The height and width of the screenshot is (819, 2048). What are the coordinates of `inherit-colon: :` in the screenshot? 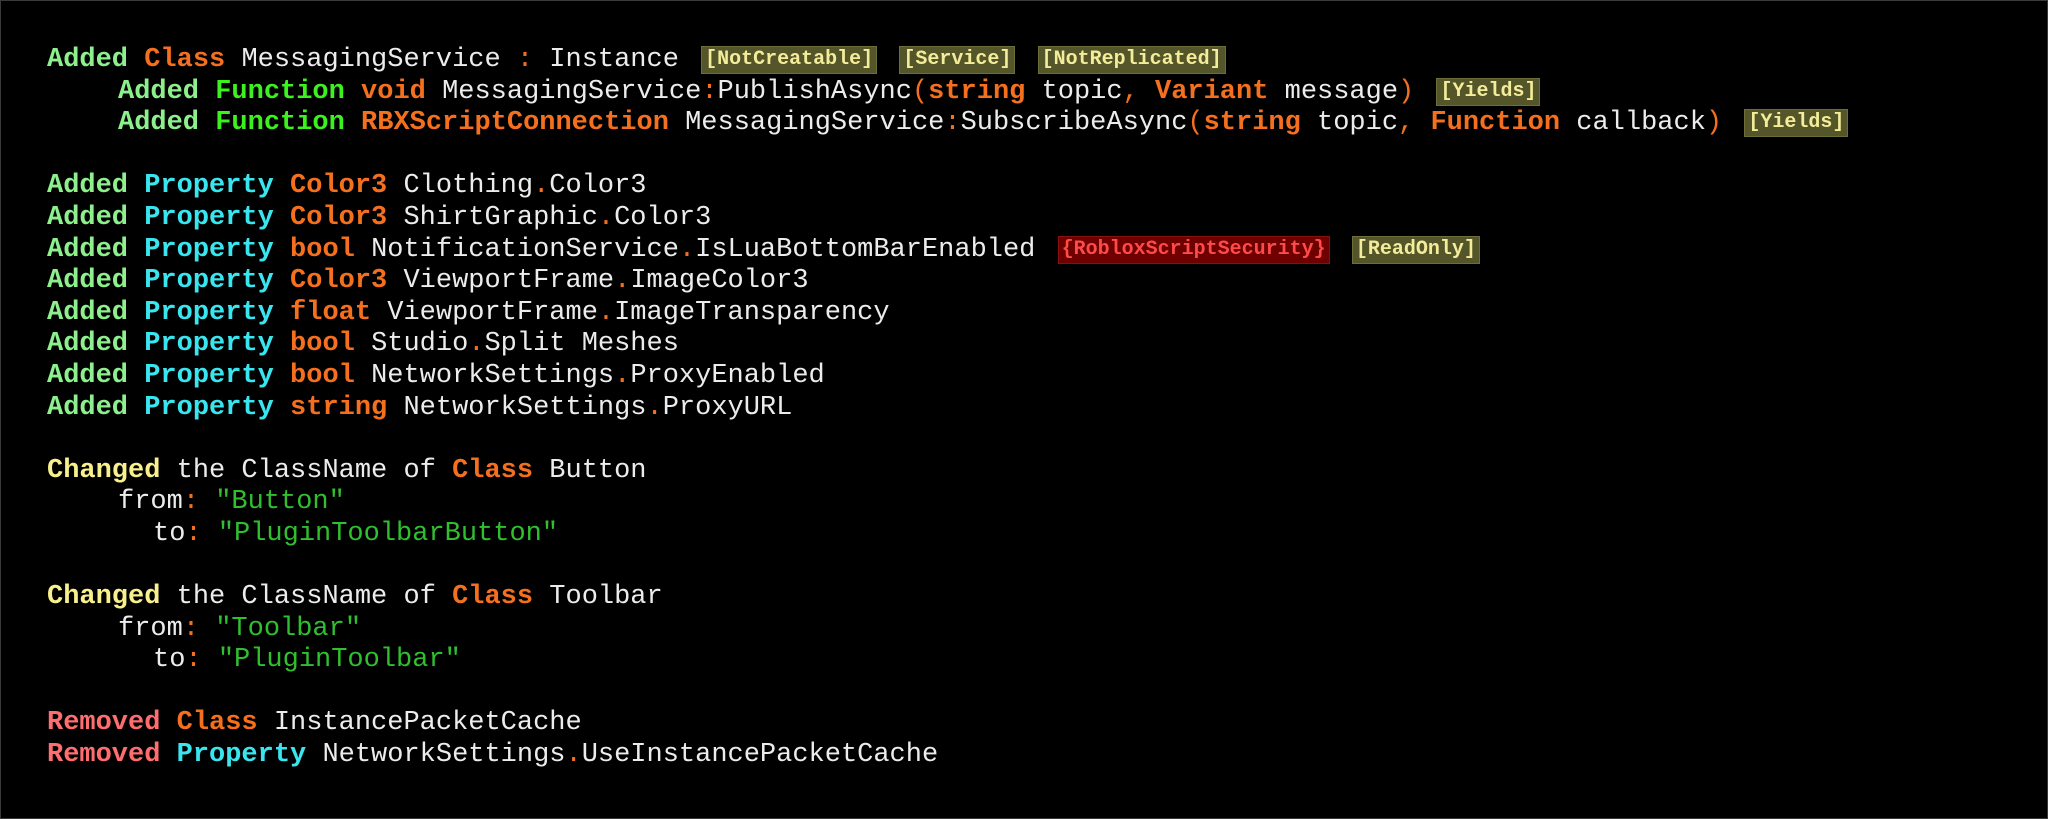 It's located at (525, 60).